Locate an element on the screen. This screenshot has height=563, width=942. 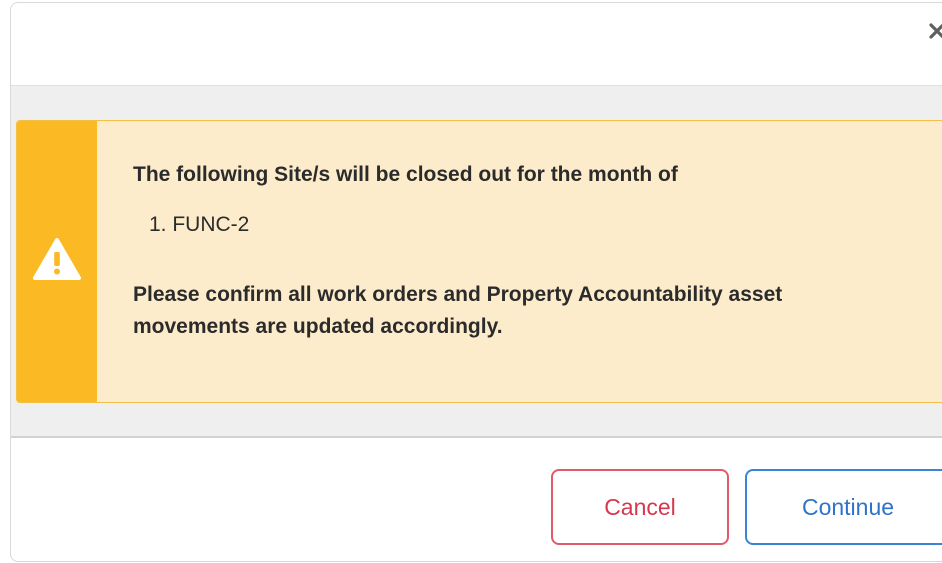
alert-note-line-2: movements are updated accordingly. is located at coordinates (318, 326).